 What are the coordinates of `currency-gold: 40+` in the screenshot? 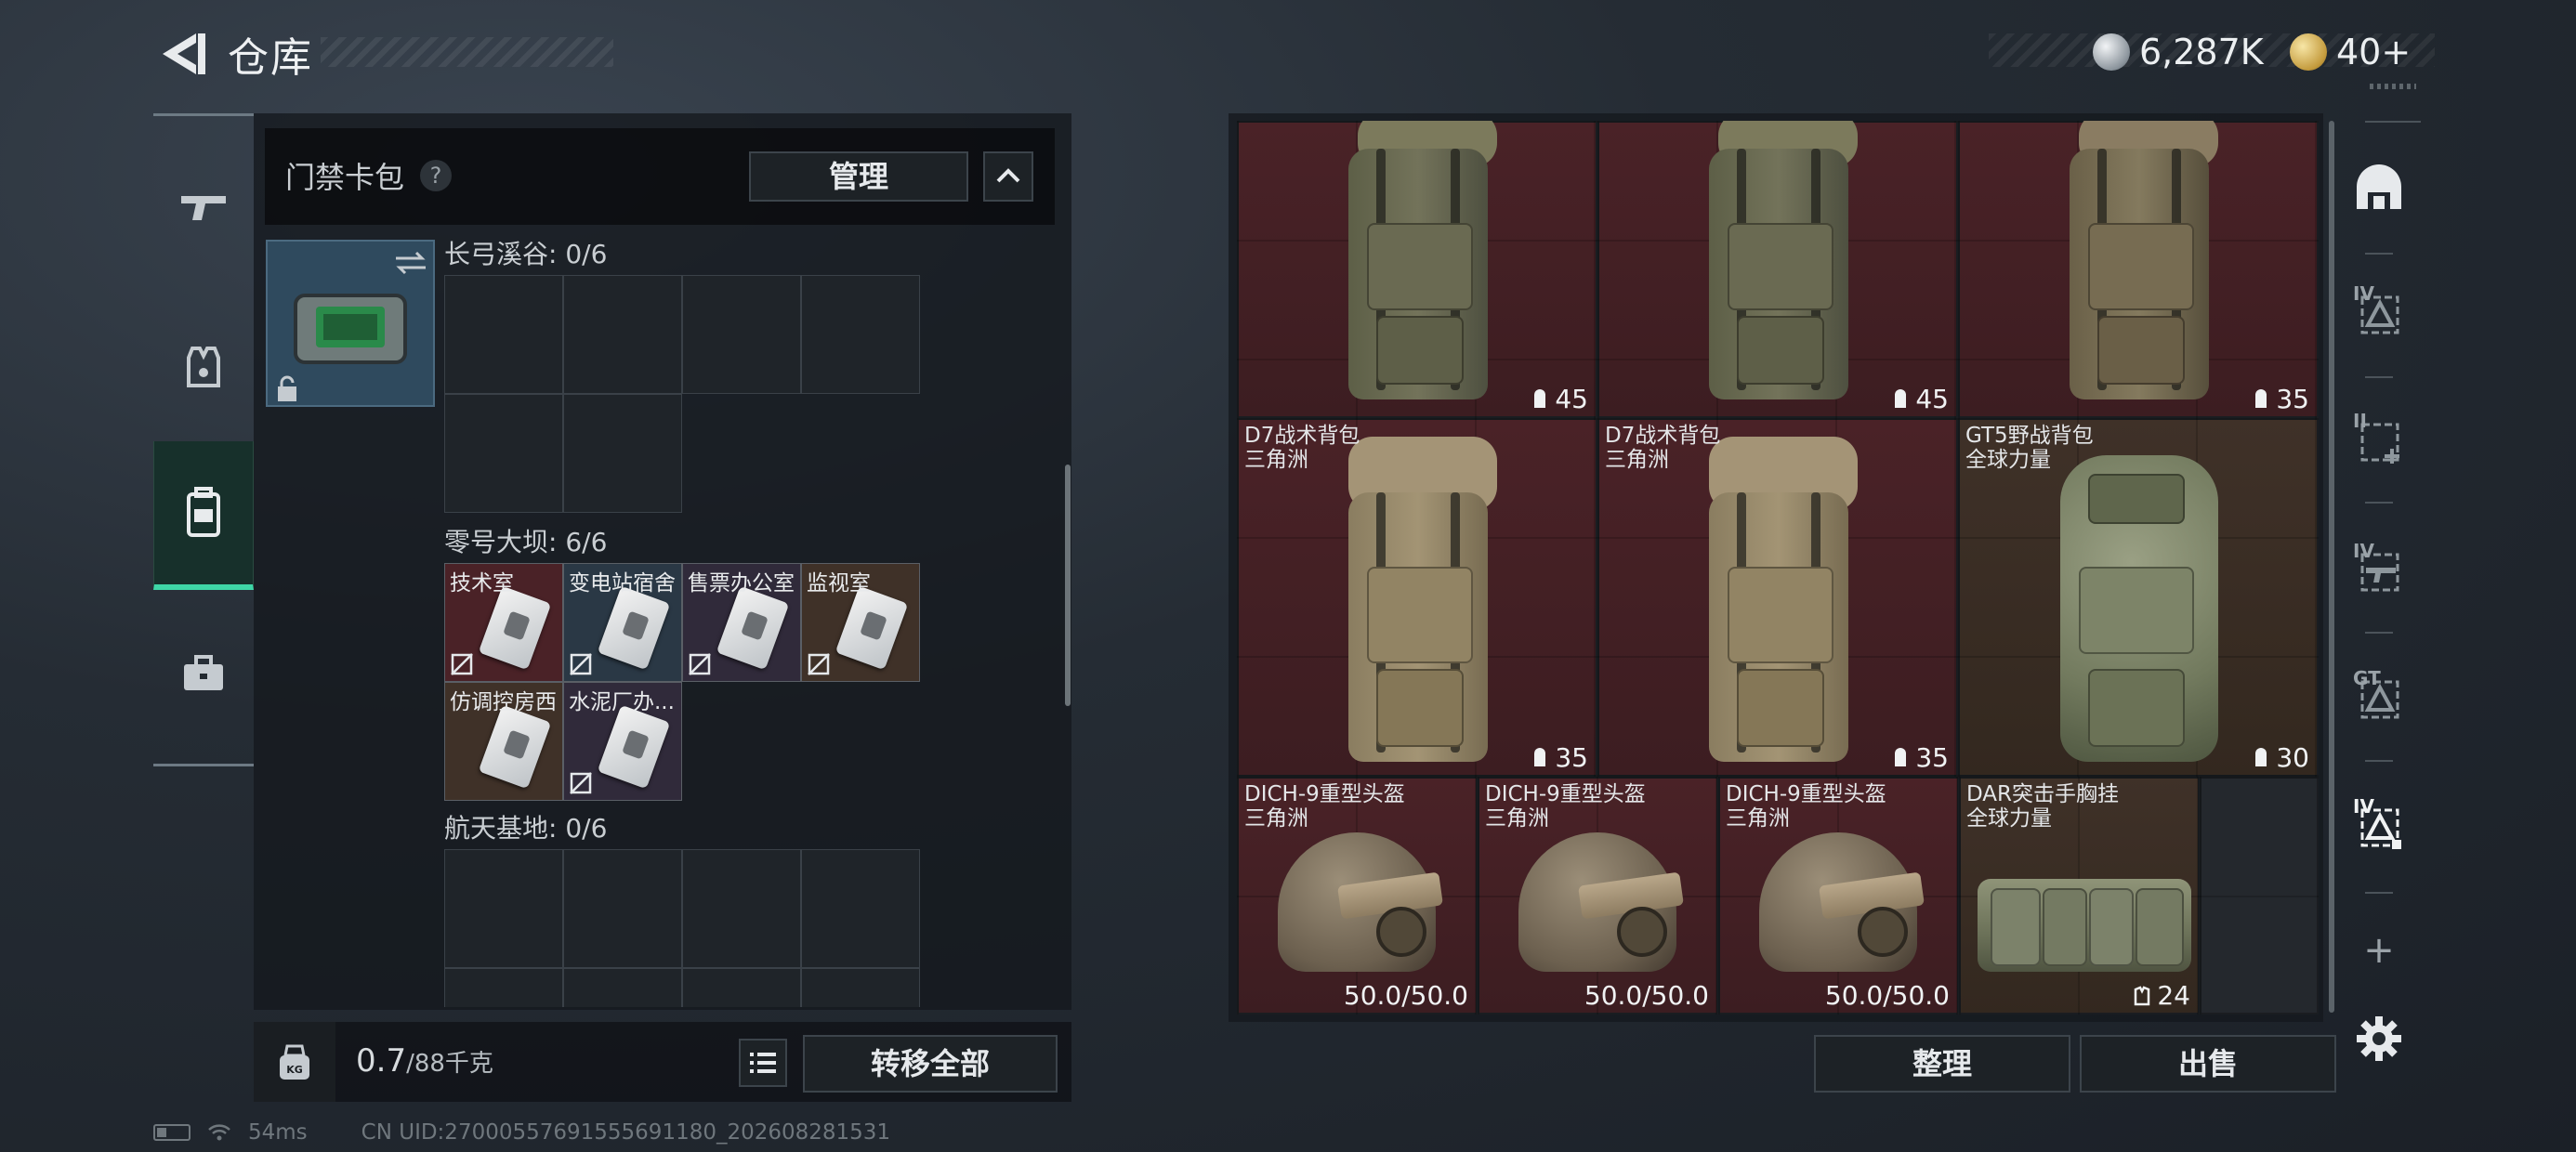 It's located at (2350, 52).